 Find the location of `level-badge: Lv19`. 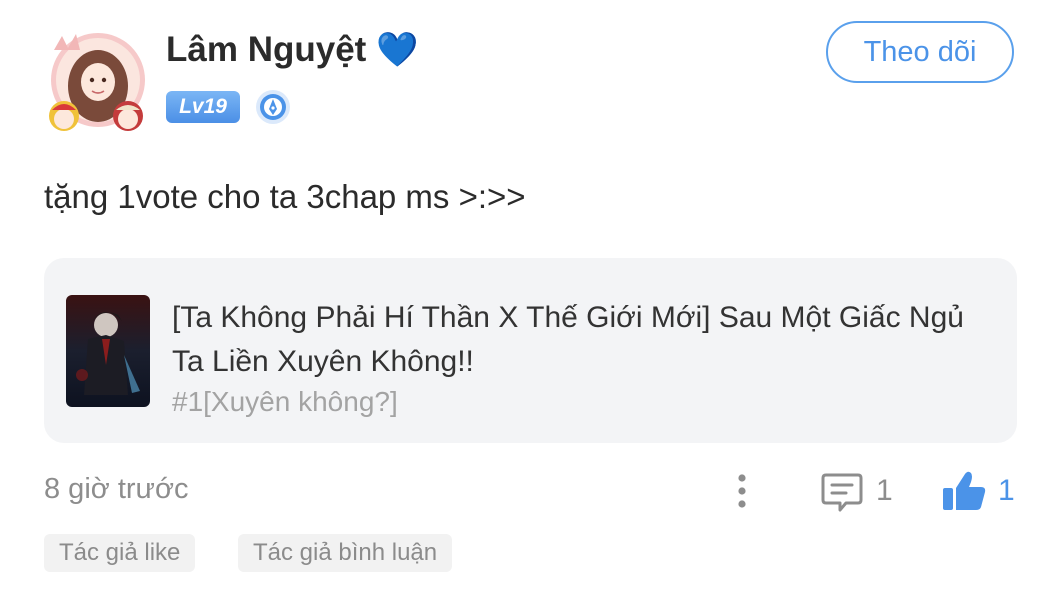

level-badge: Lv19 is located at coordinates (203, 107).